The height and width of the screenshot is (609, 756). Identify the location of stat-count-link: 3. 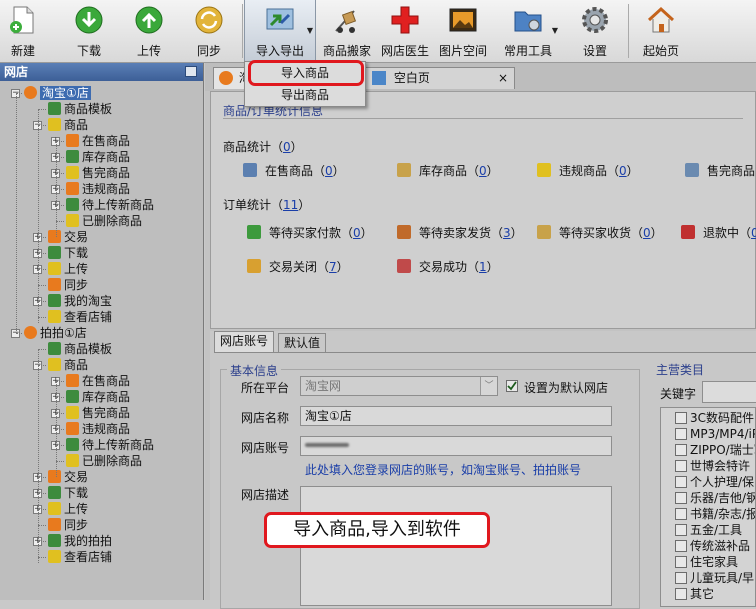
(507, 233).